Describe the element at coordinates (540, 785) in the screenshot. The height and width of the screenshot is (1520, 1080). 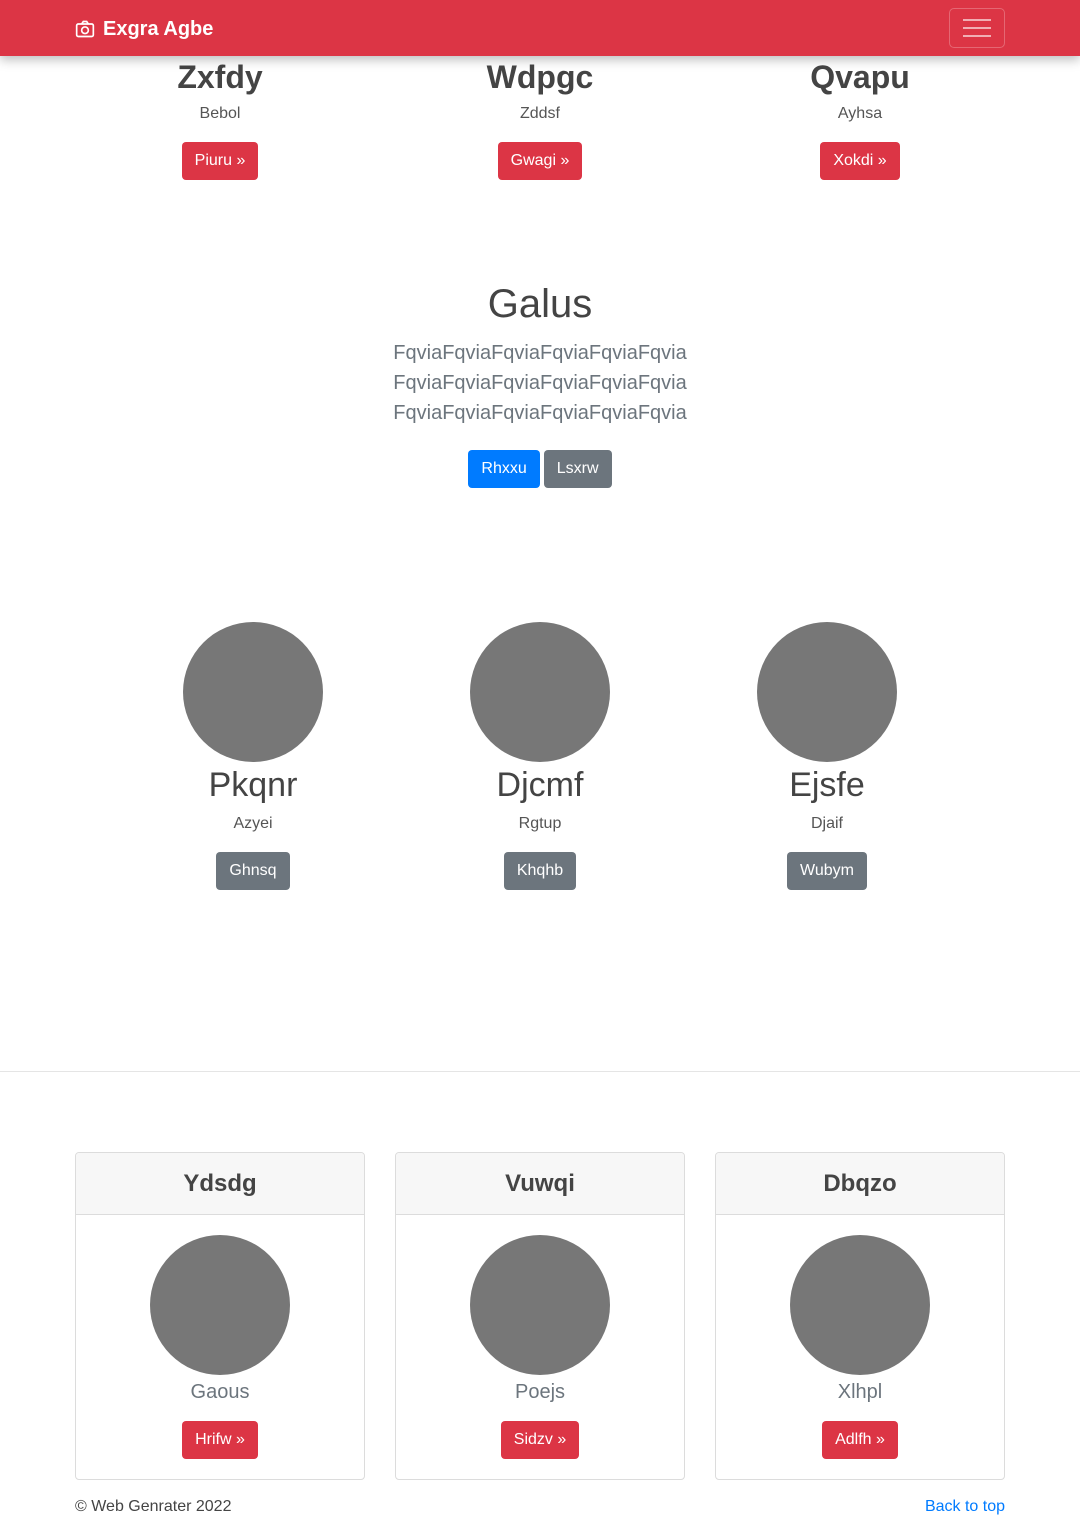
I see `person-name: Djcmf` at that location.